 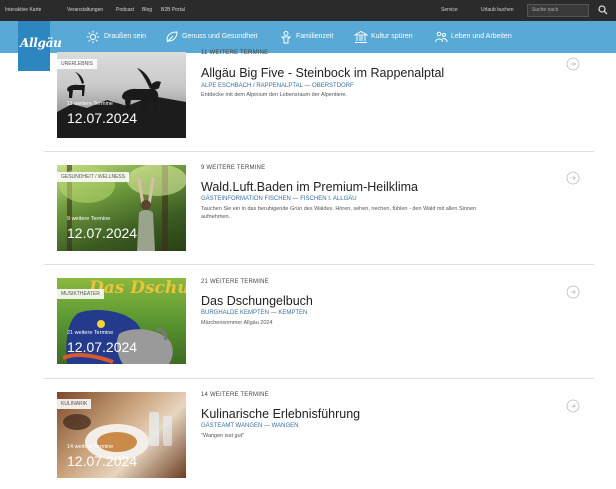 I want to click on people-icon, so click(x=441, y=37).